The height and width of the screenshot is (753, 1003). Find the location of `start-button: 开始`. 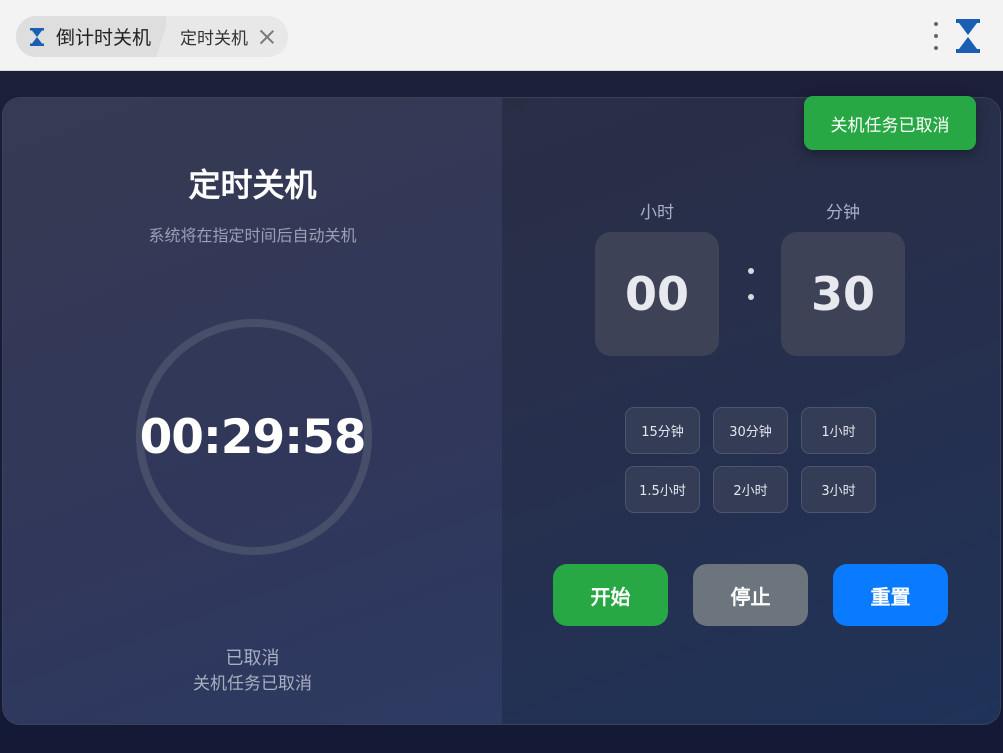

start-button: 开始 is located at coordinates (610, 595).